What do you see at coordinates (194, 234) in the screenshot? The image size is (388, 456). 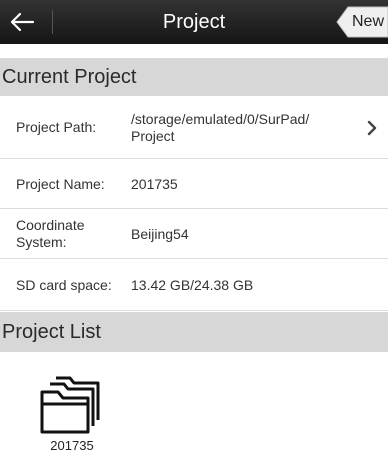 I see `coordinate-system-row: Coordinate System: Beijing54` at bounding box center [194, 234].